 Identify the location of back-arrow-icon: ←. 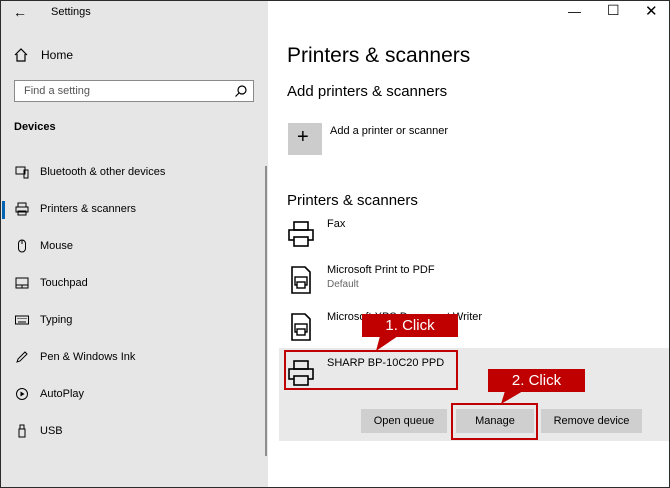
(20, 12).